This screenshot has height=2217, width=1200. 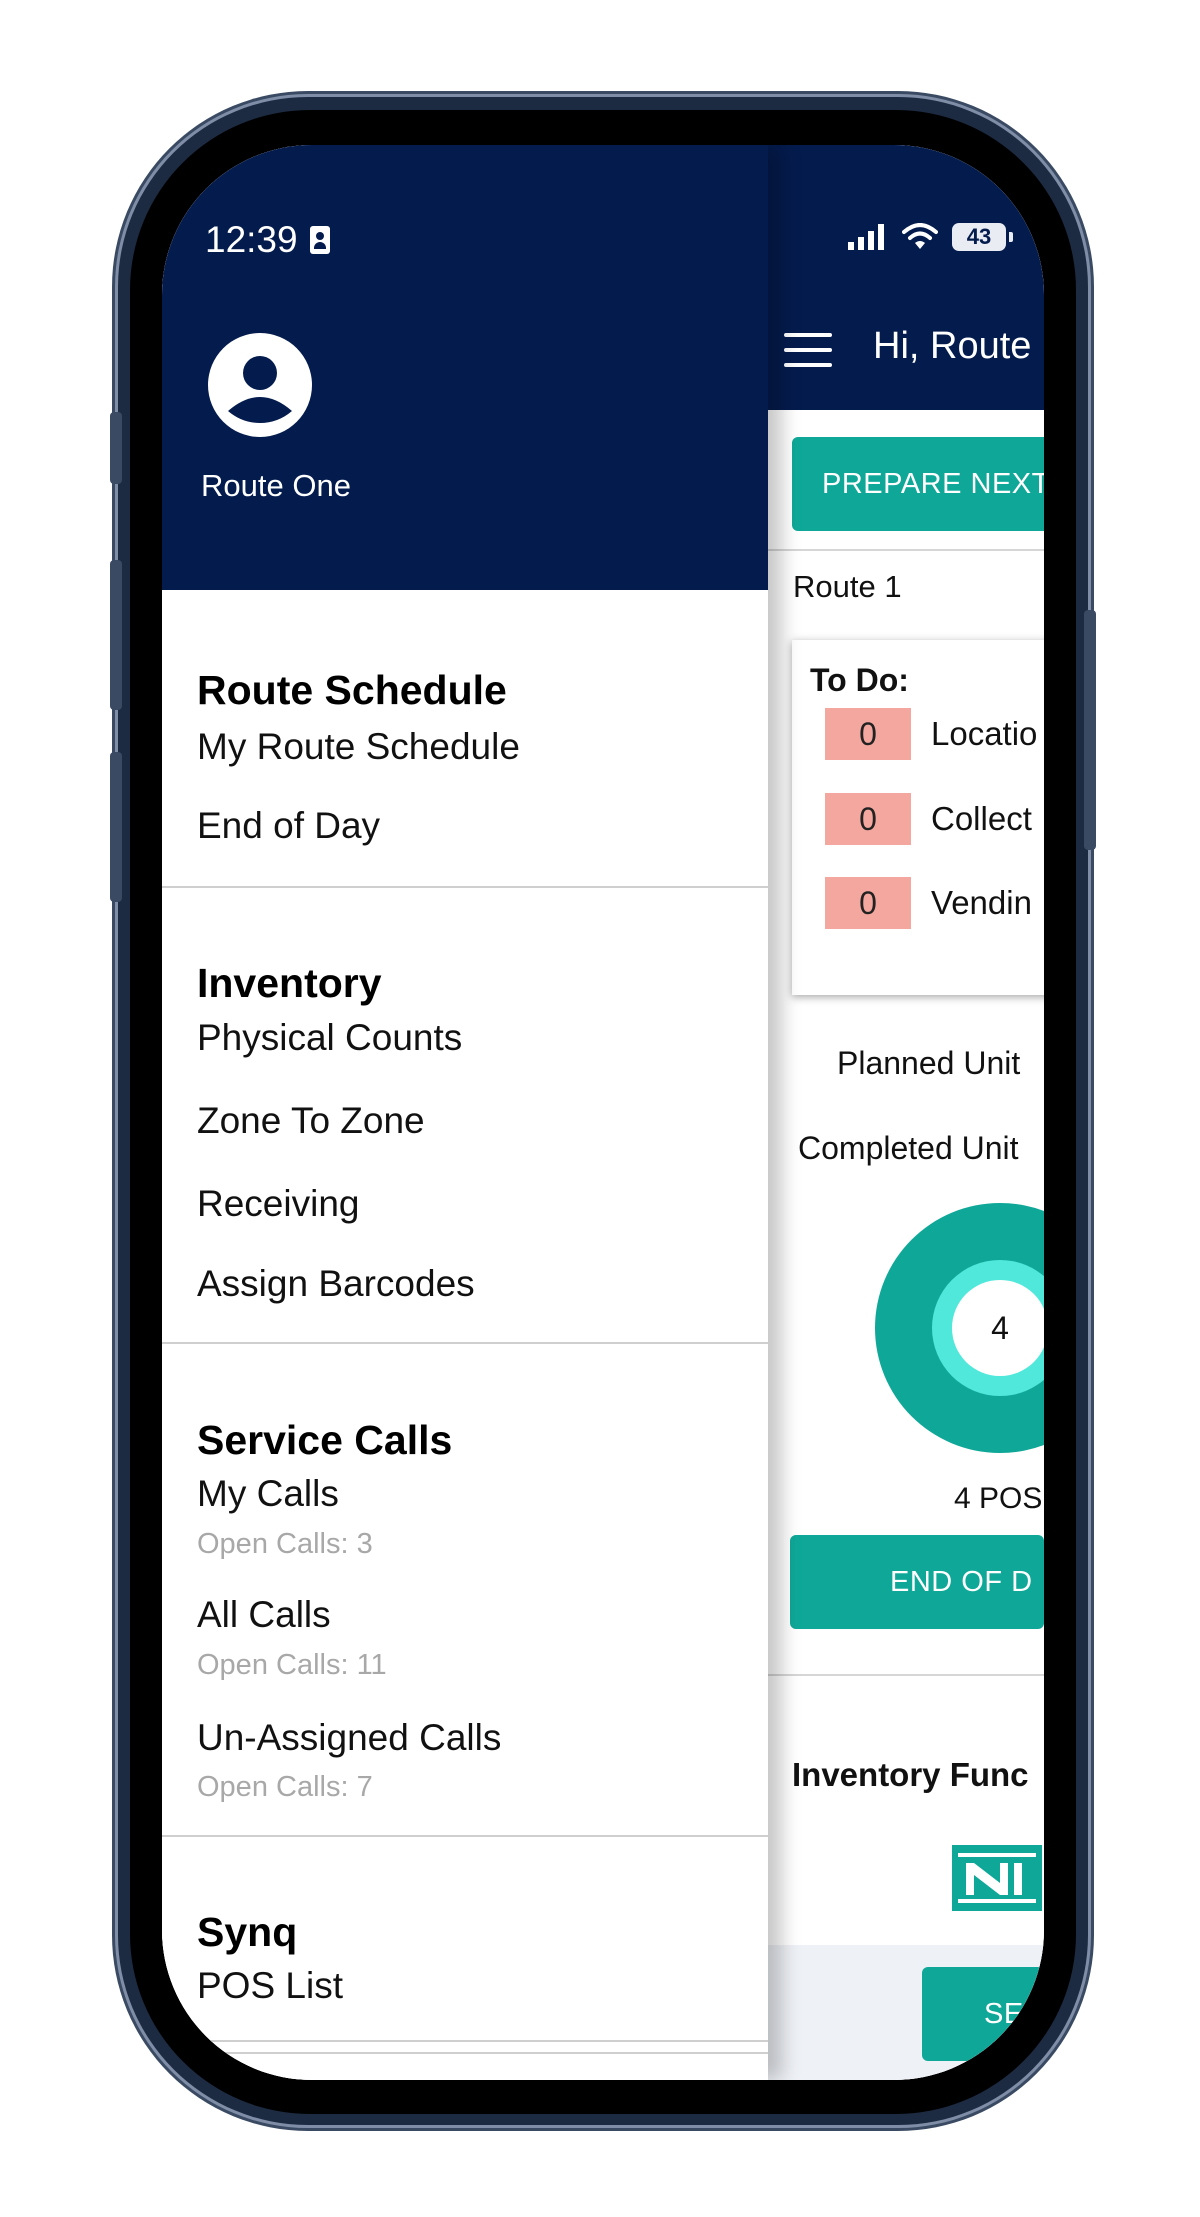 I want to click on menu-item-all-calls: All Calls, so click(x=264, y=1615).